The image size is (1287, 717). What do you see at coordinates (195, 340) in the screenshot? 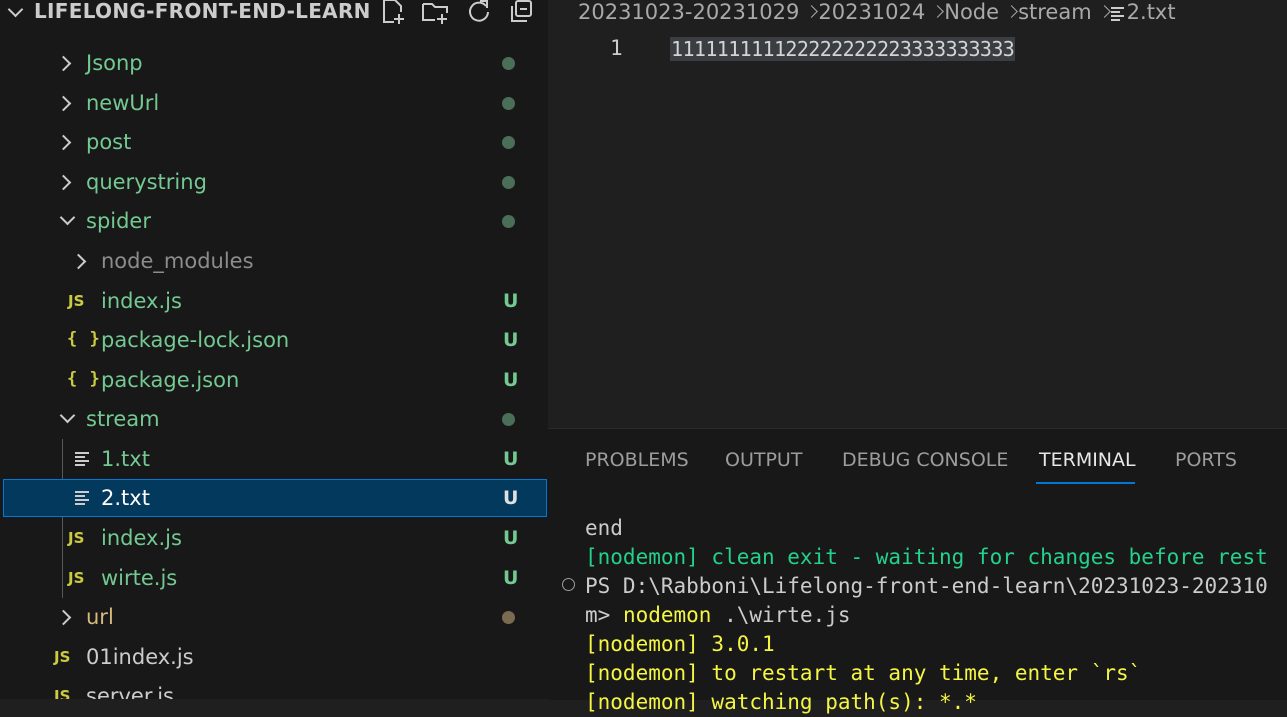
I see `tree-item-label: package-lock.json` at bounding box center [195, 340].